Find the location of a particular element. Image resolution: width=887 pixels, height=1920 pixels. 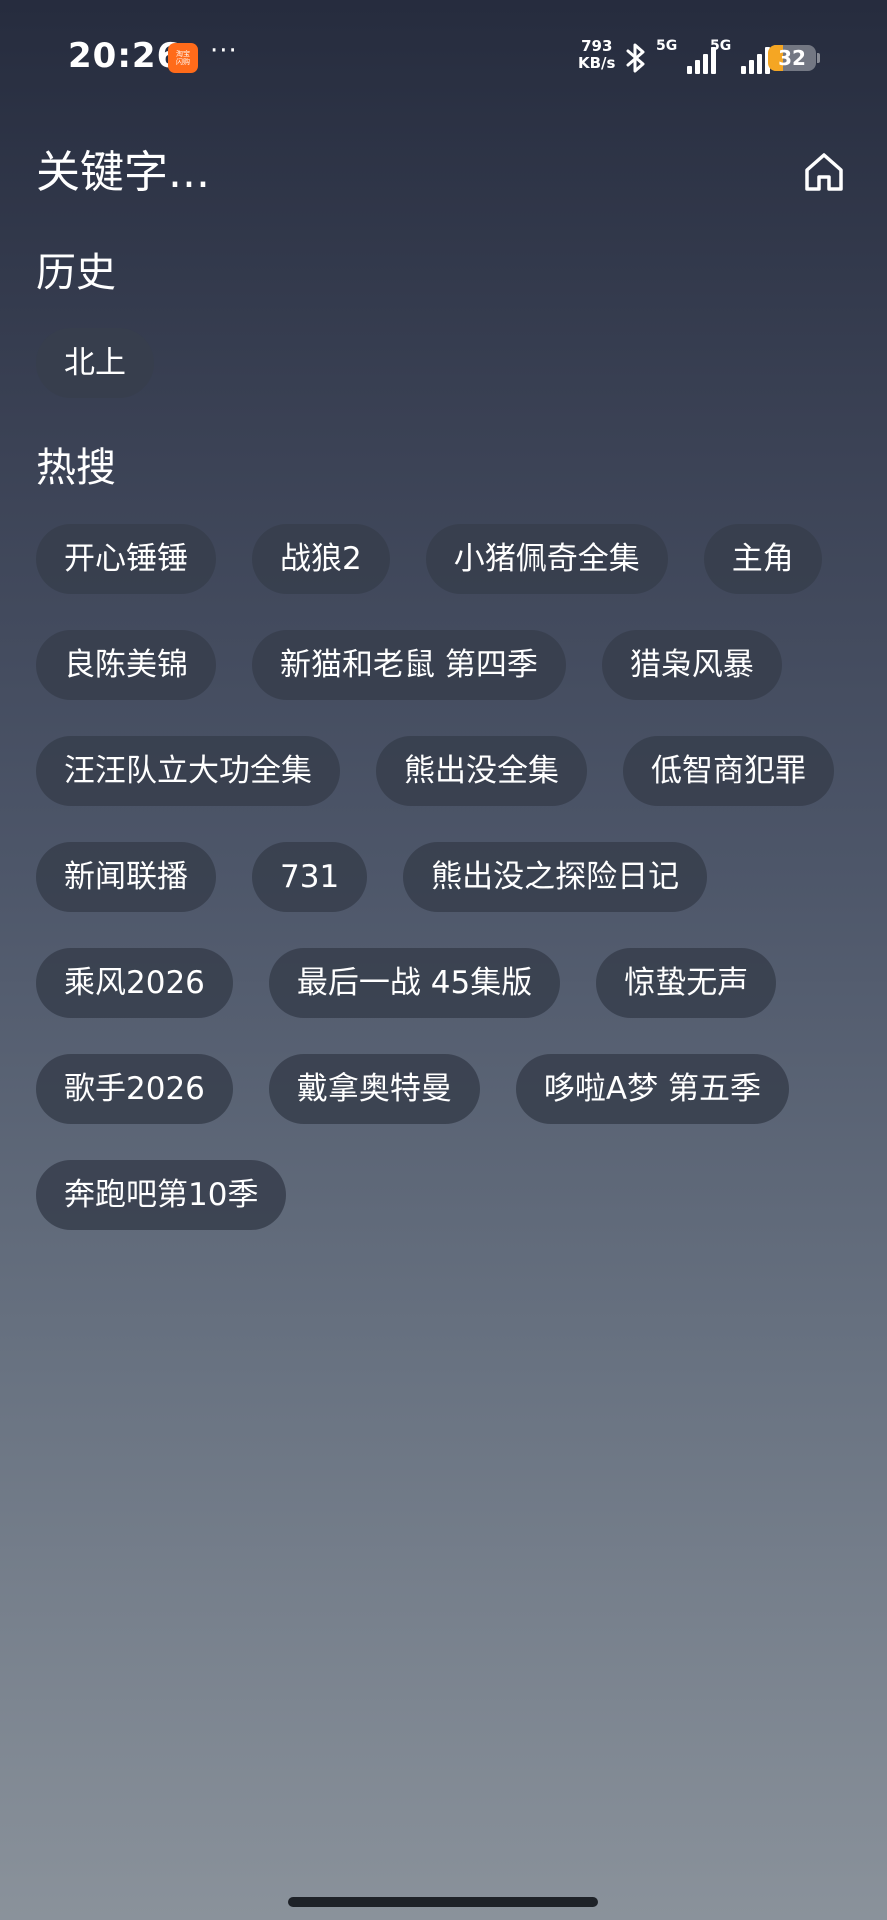

sim2-signal-icon: 5G is located at coordinates (740, 56).